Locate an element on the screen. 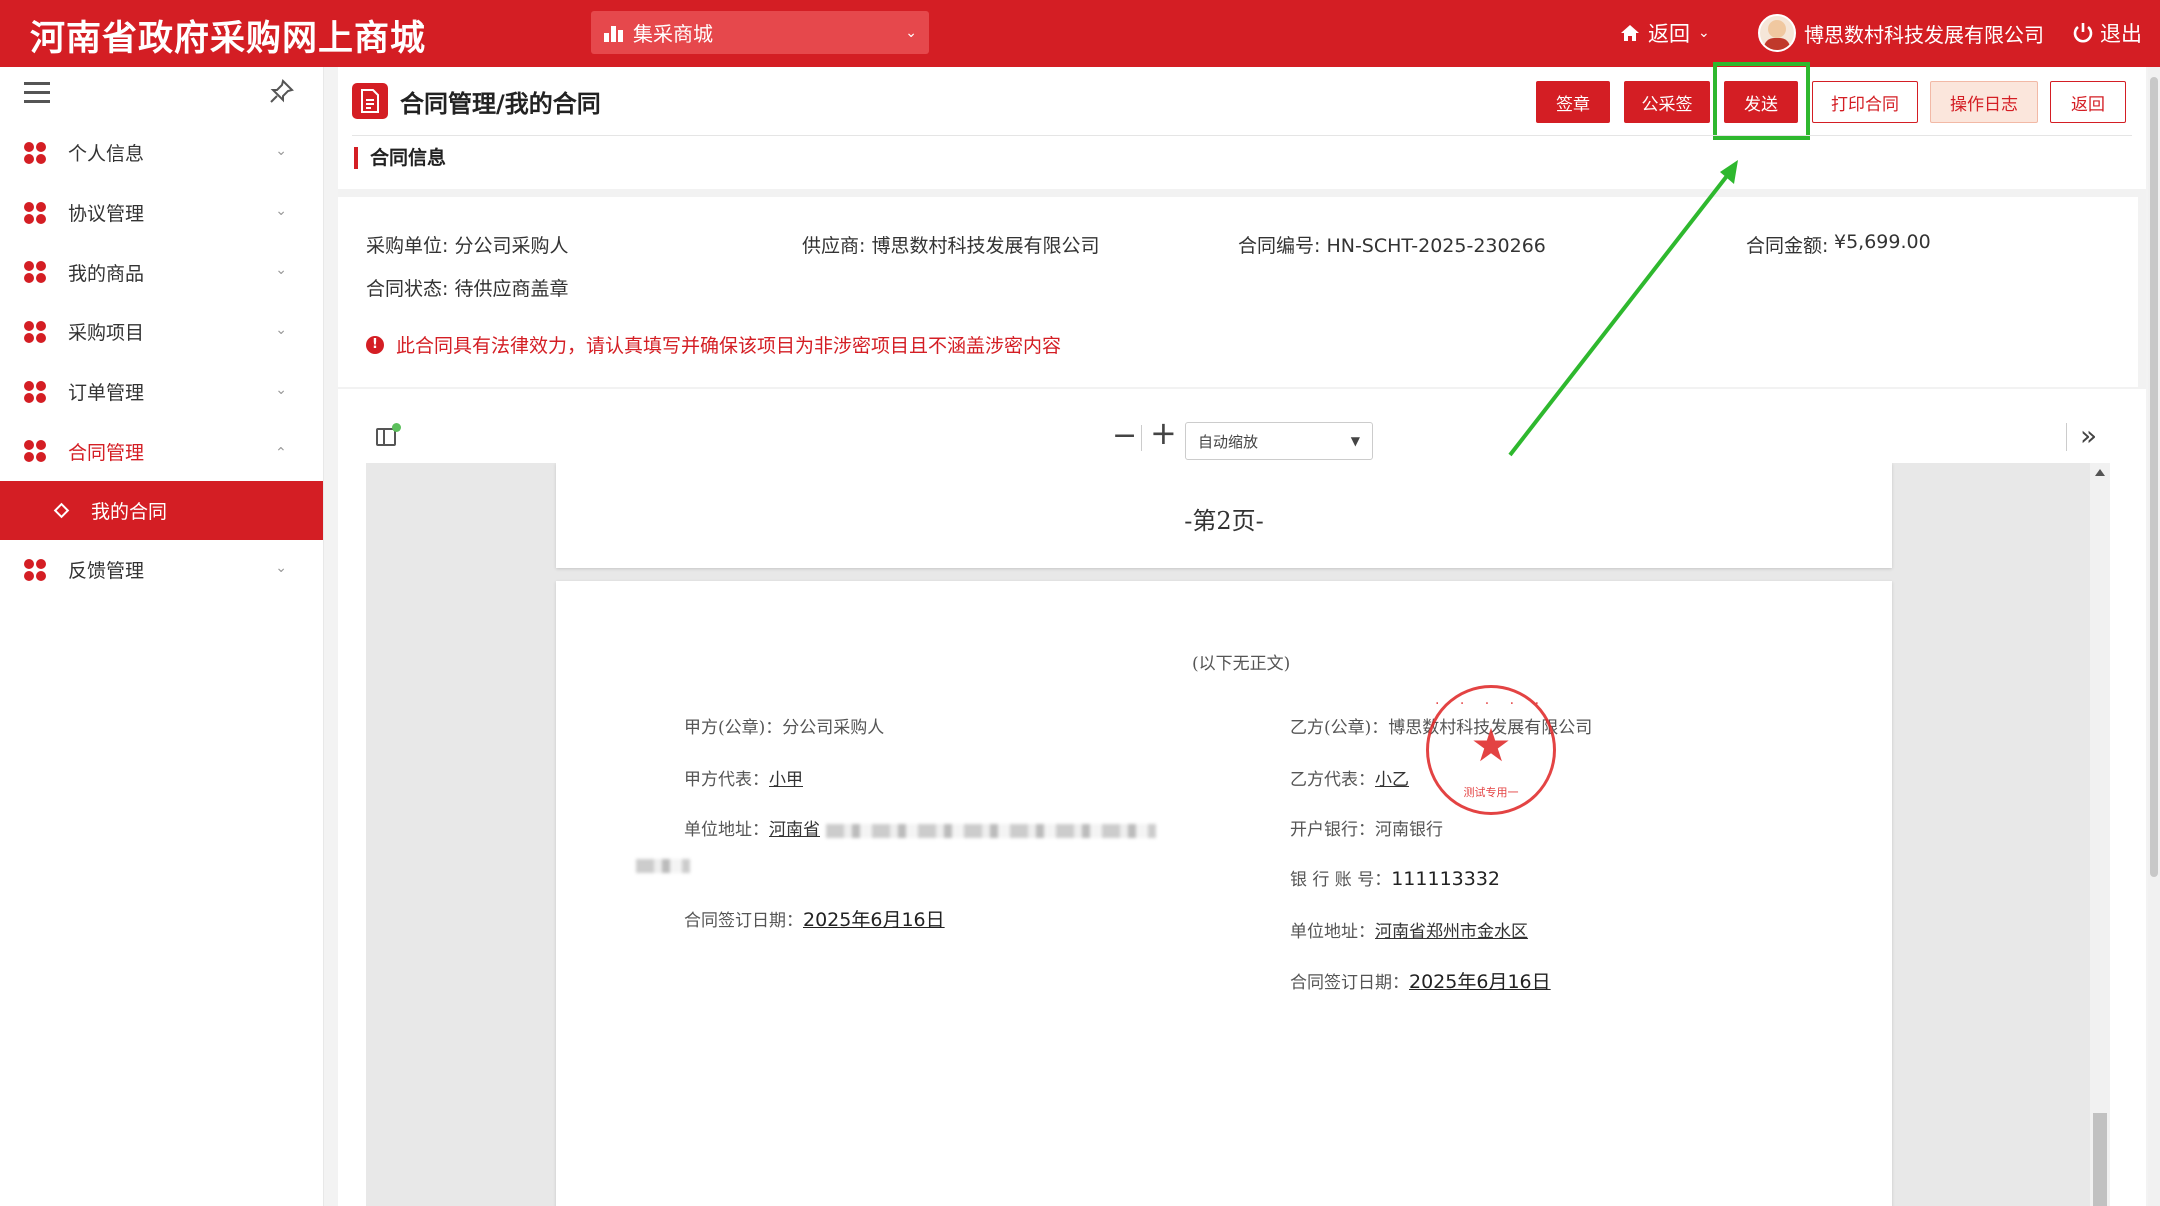 The width and height of the screenshot is (2160, 1206). zoom-out-button: − is located at coordinates (1124, 436).